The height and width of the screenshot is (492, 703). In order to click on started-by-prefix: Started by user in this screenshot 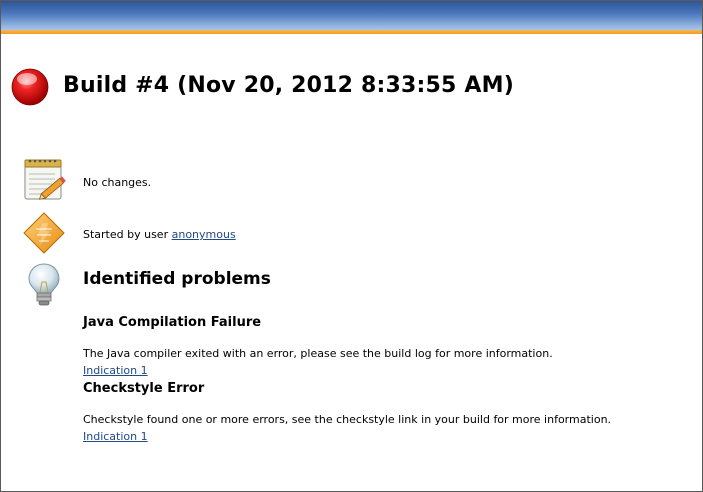, I will do `click(127, 234)`.